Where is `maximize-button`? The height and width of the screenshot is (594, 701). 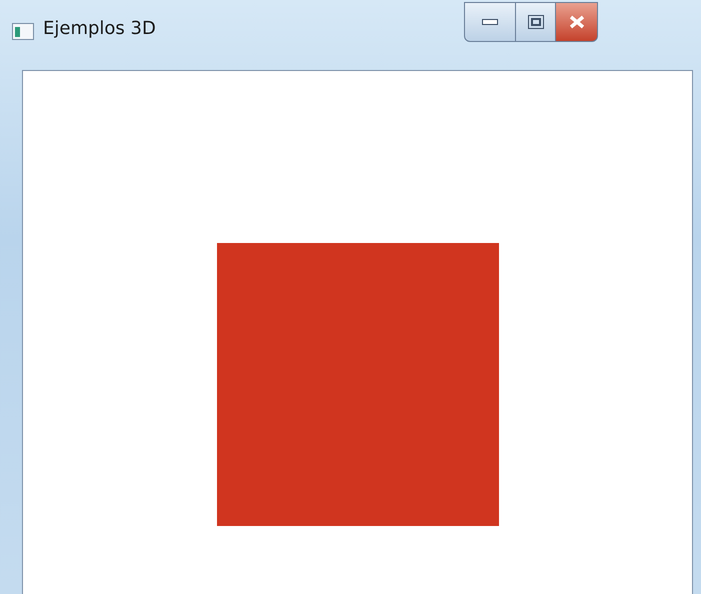
maximize-button is located at coordinates (536, 22).